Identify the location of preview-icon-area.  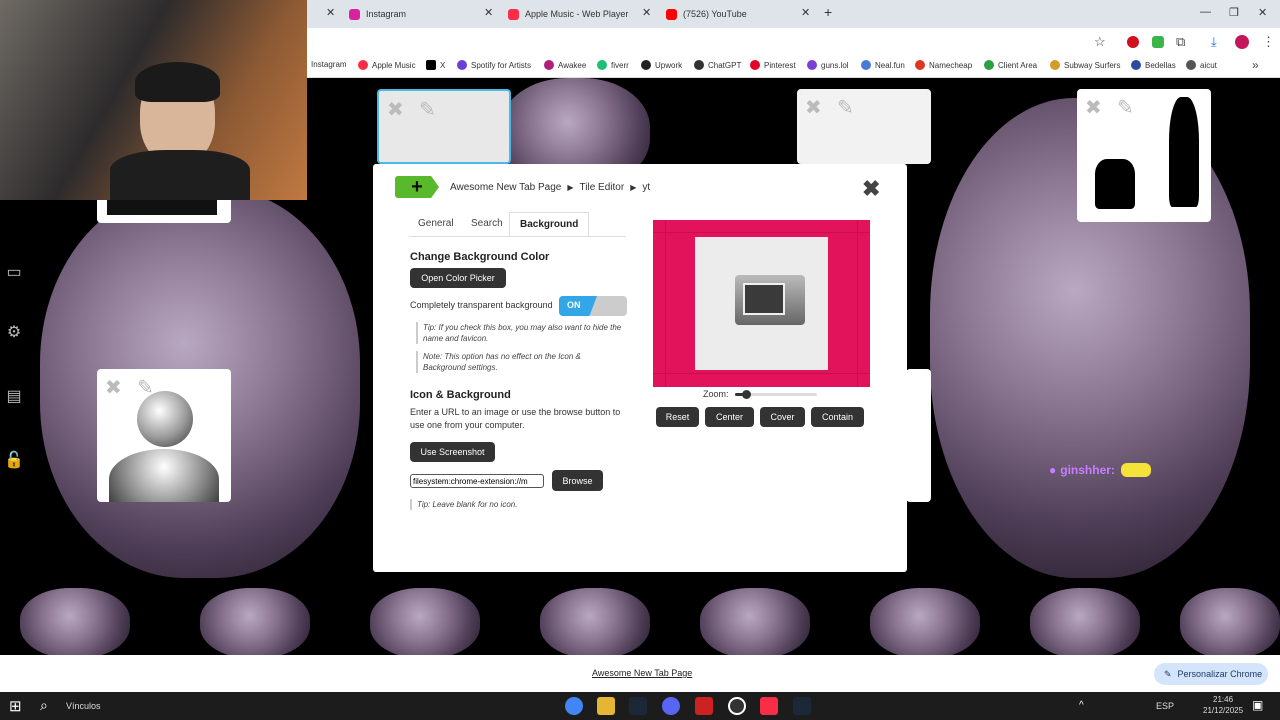
(761, 303).